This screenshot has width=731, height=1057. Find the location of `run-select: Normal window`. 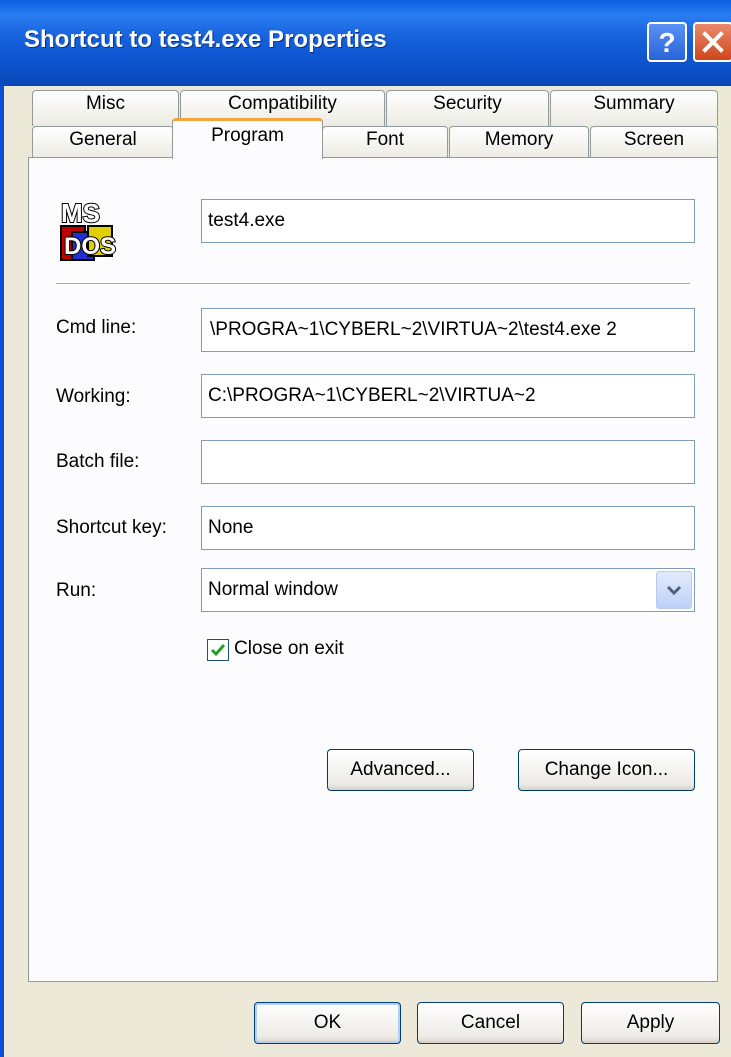

run-select: Normal window is located at coordinates (448, 590).